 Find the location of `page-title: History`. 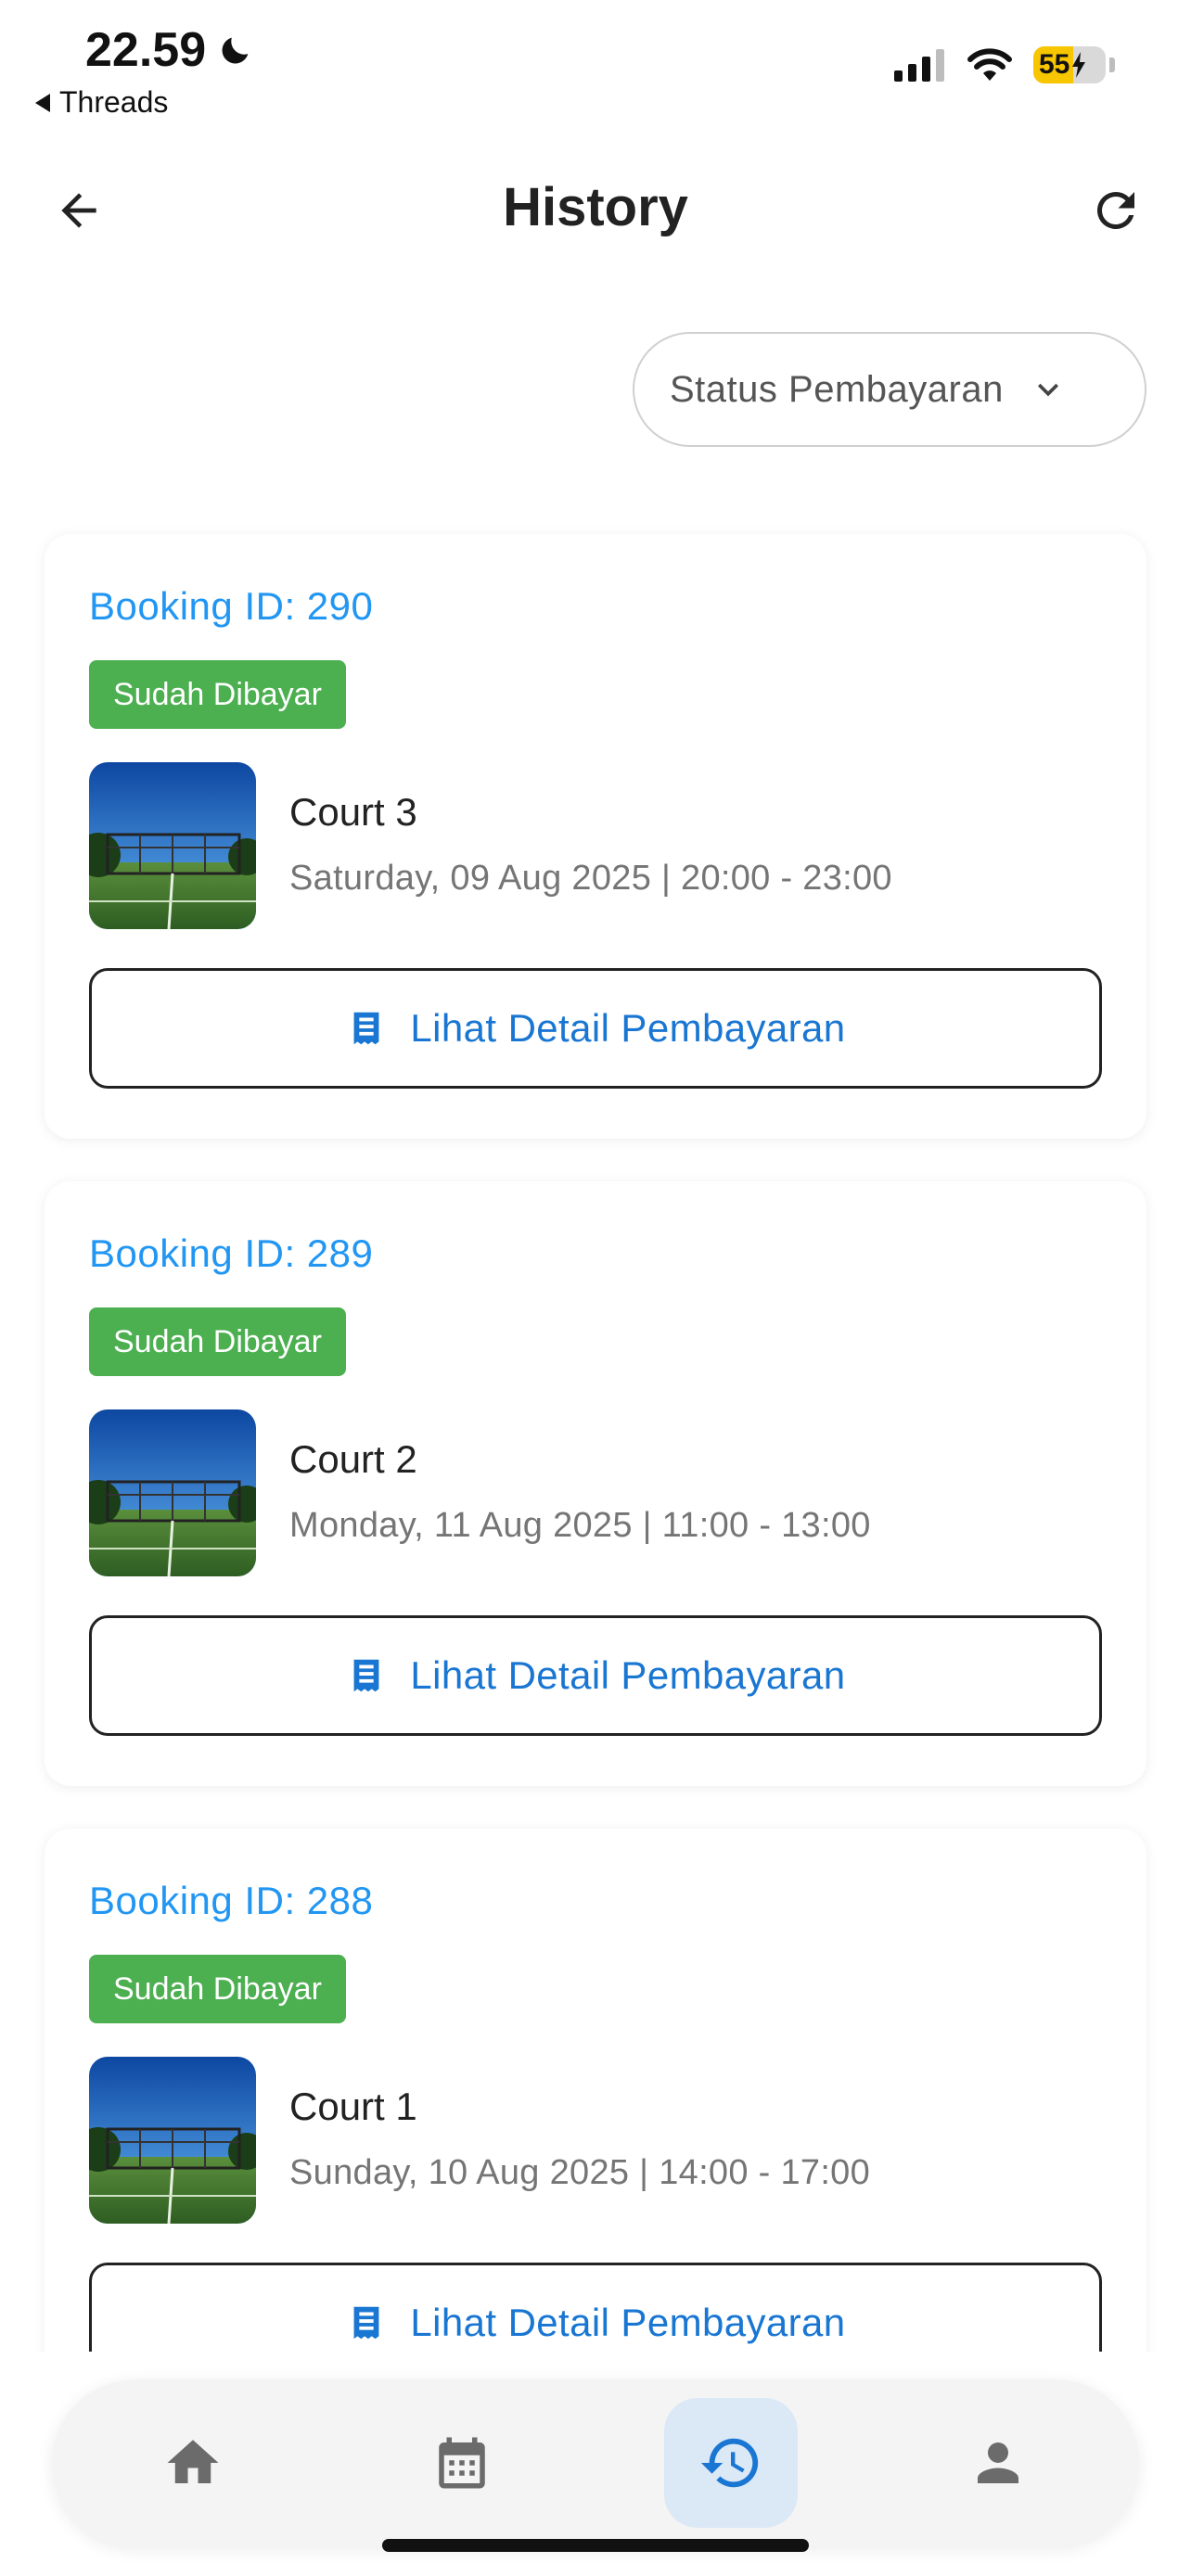

page-title: History is located at coordinates (595, 207).